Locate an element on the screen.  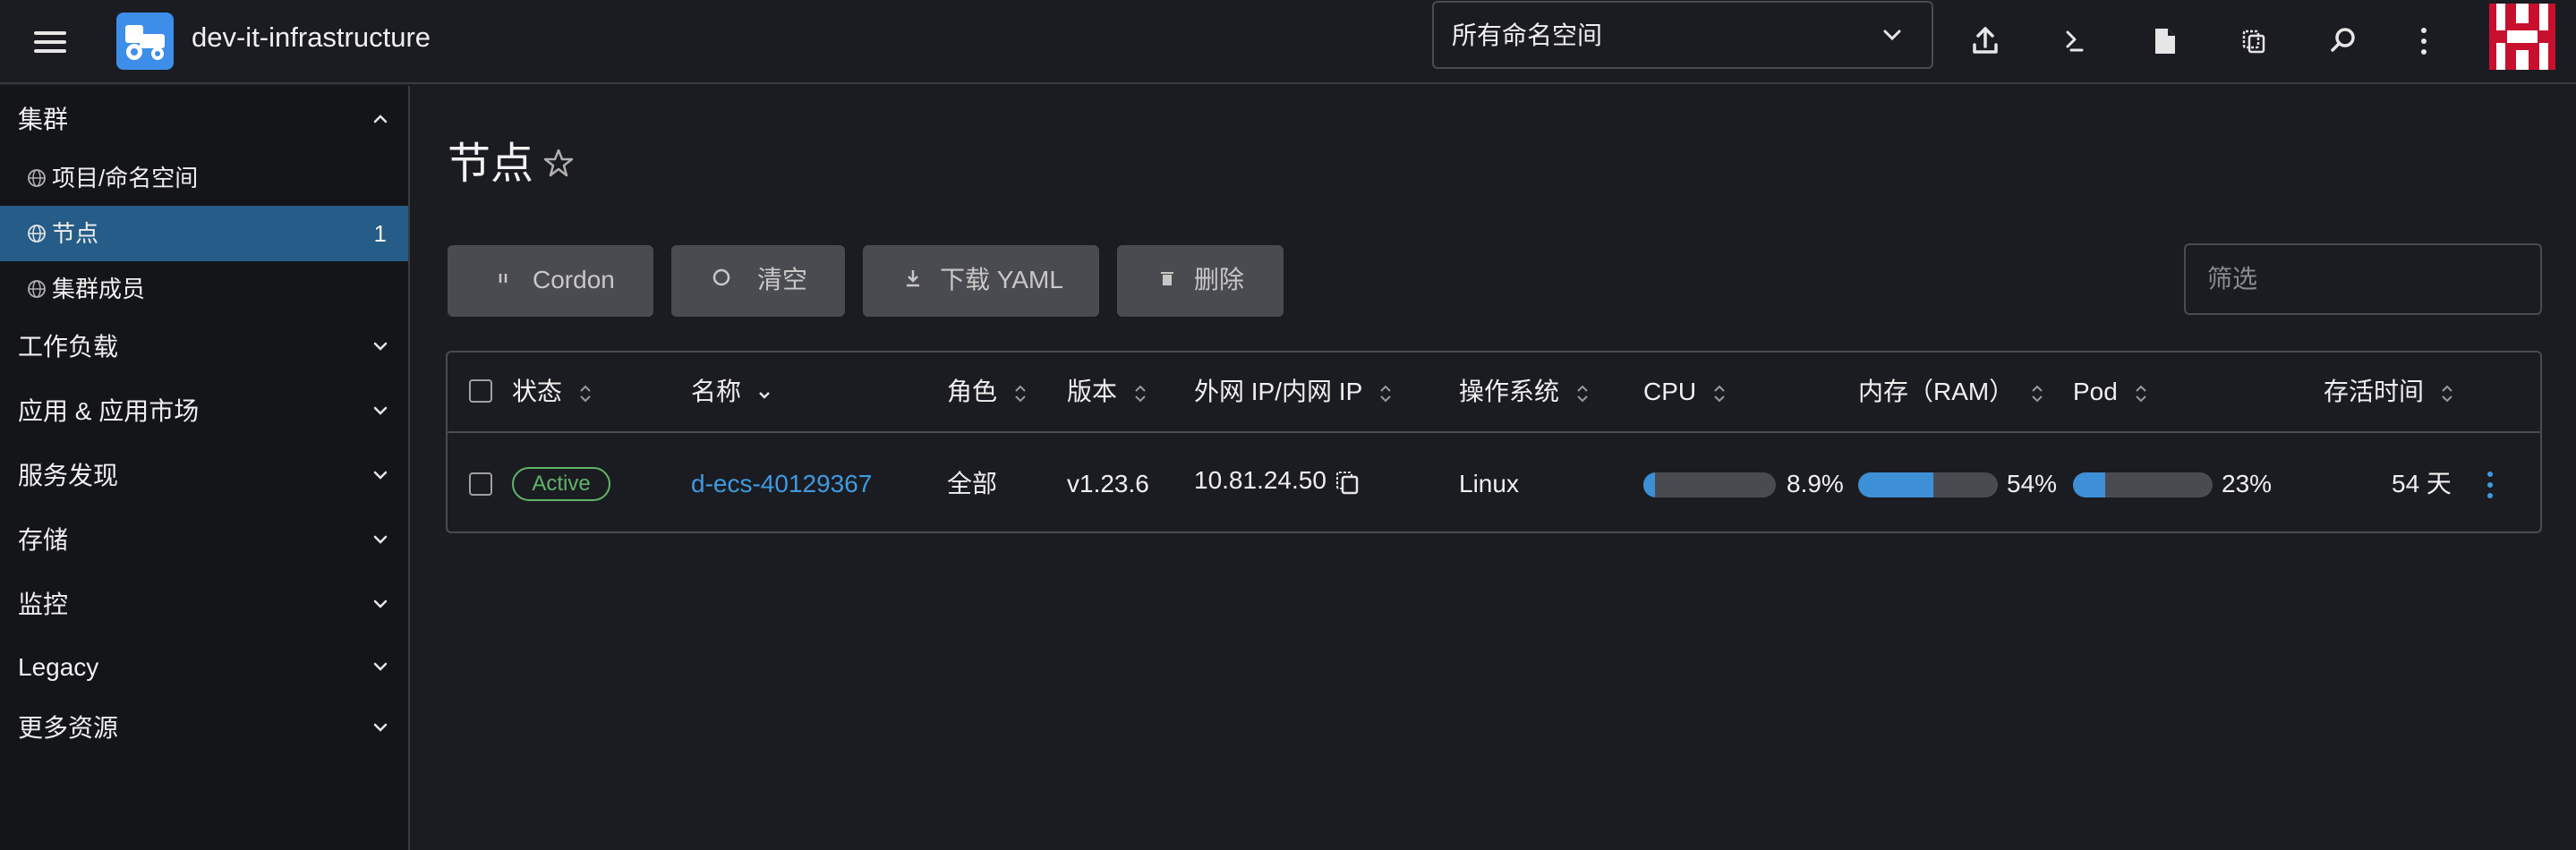
sidebar-item-label: 项目/命名空间 is located at coordinates (125, 178).